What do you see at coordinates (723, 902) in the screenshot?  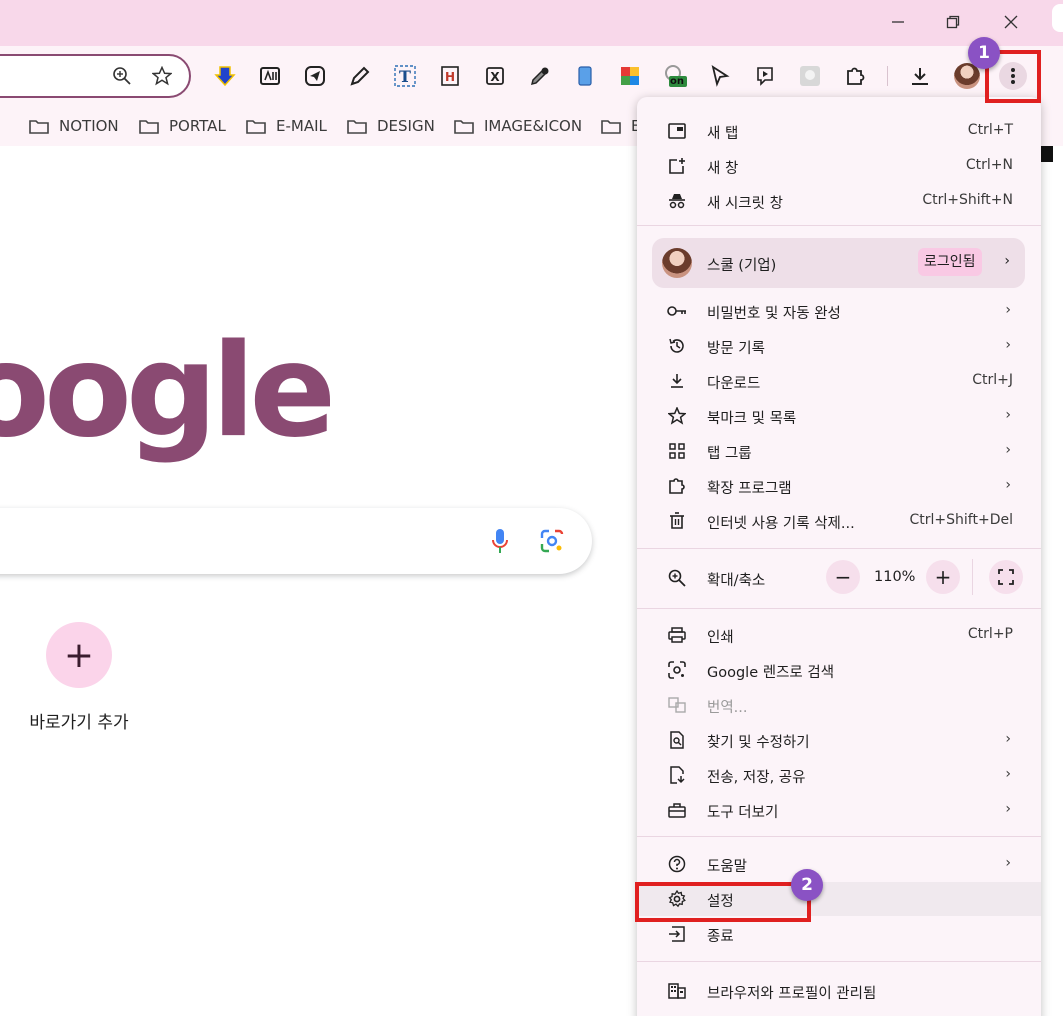 I see `highlight-box-settings` at bounding box center [723, 902].